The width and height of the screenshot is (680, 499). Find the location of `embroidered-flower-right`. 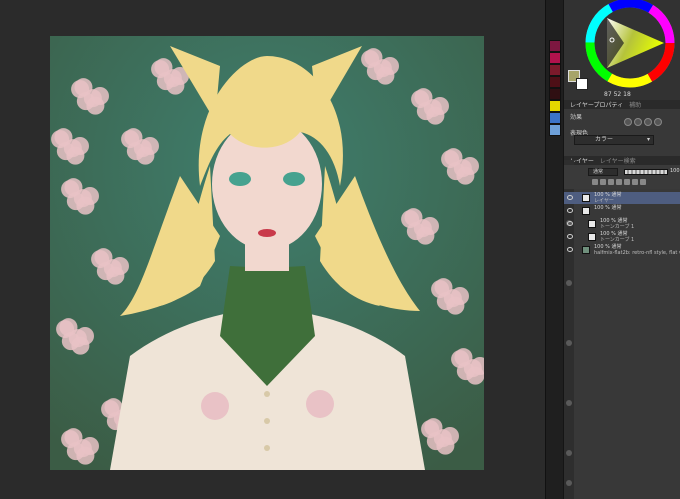

embroidered-flower-right is located at coordinates (320, 404).